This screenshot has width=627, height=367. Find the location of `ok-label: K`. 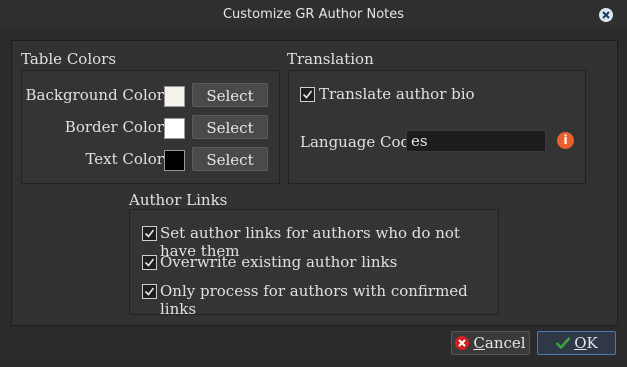

ok-label: K is located at coordinates (592, 343).